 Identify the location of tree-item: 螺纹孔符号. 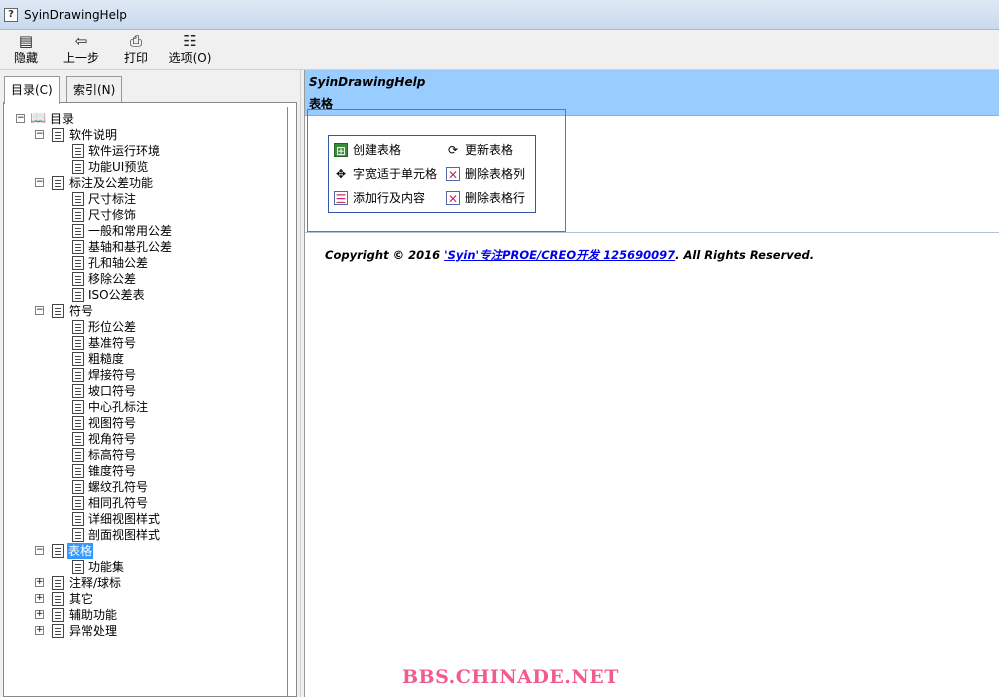
(145, 487).